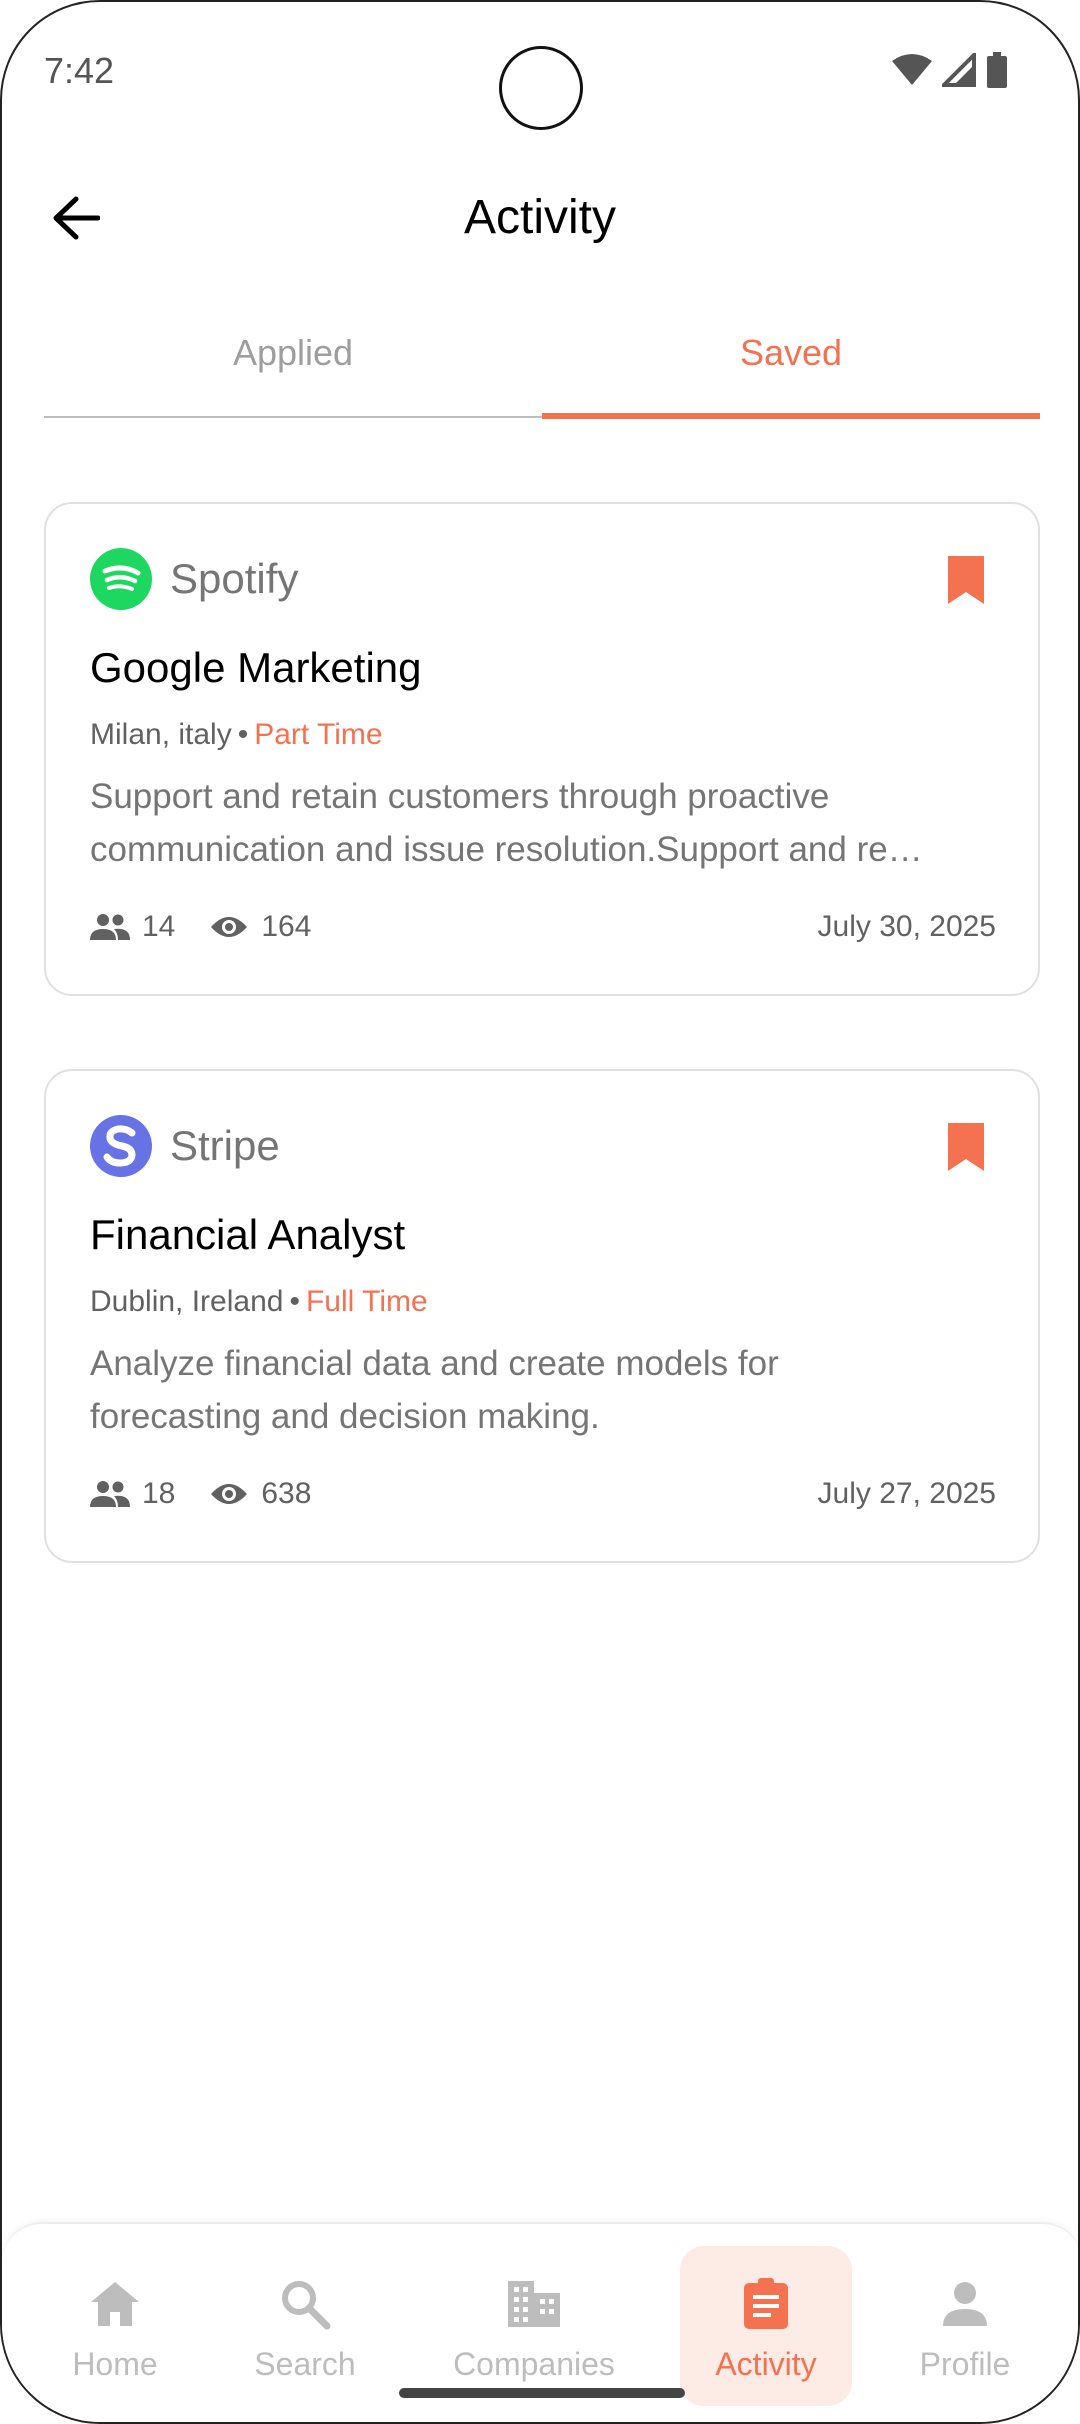  Describe the element at coordinates (260, 927) in the screenshot. I see `views-stat: 164` at that location.